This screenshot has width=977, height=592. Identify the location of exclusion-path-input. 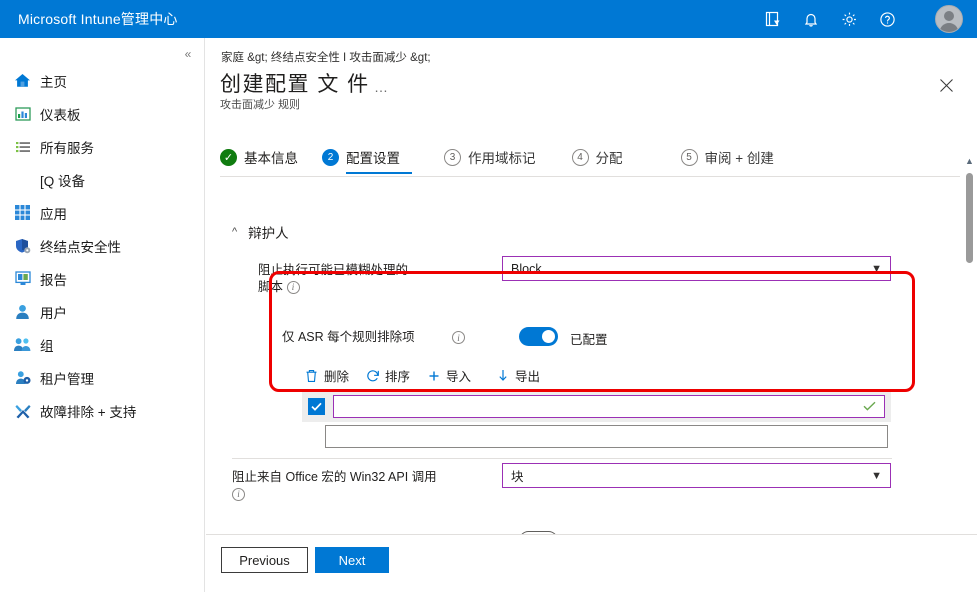
(609, 406).